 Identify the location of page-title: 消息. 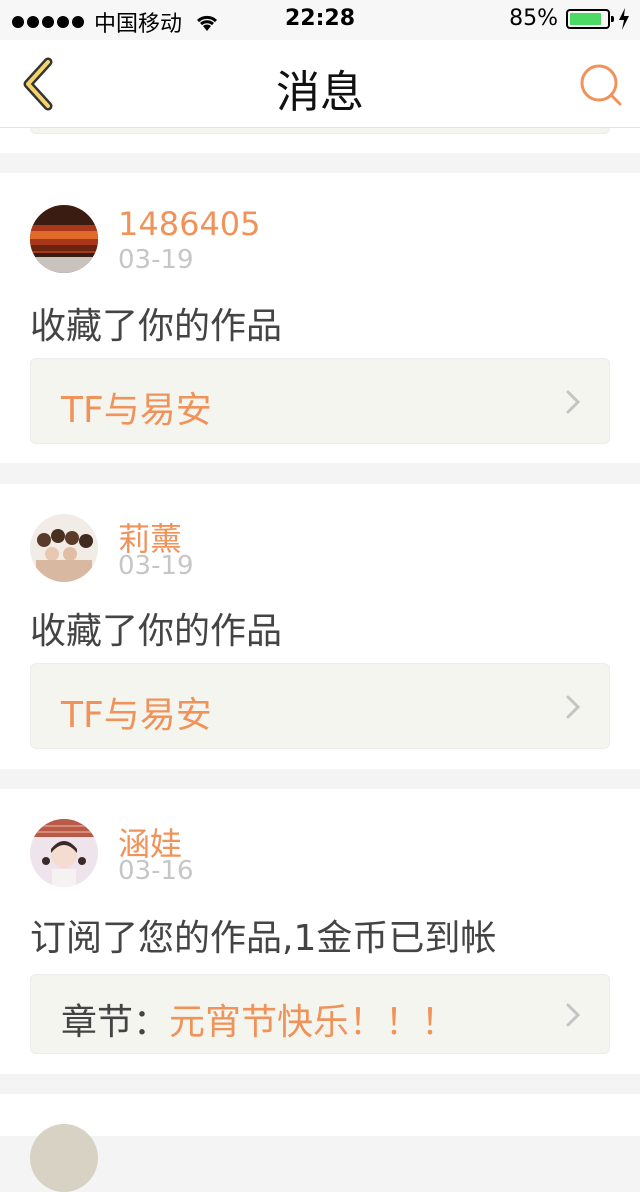
(320, 92).